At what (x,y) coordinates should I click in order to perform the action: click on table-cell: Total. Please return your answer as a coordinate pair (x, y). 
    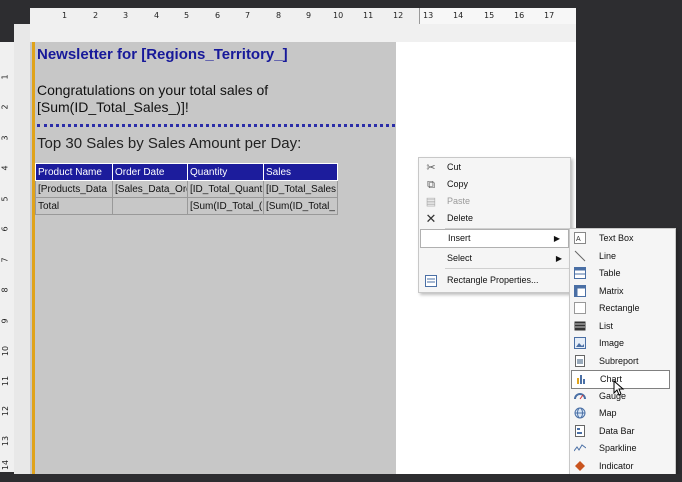
    Looking at the image, I should click on (74, 206).